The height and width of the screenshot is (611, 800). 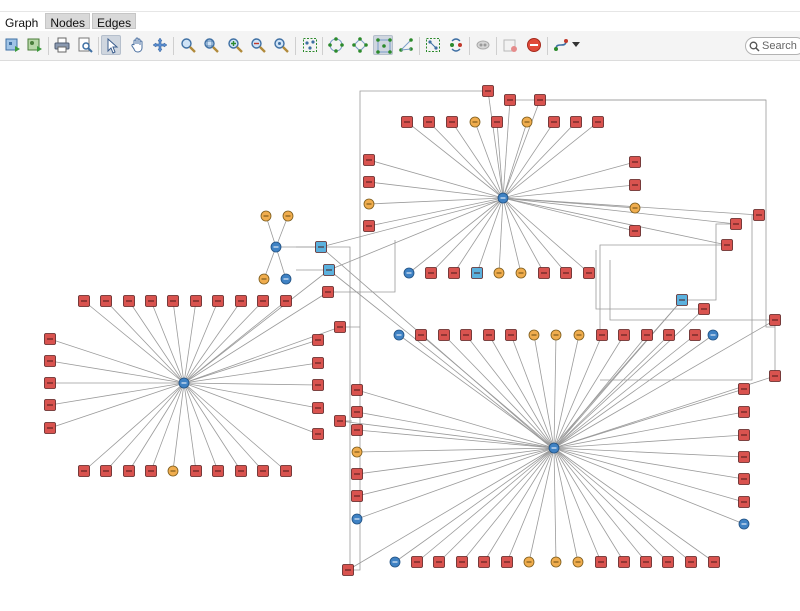 I want to click on tab-edges: Edges, so click(x=114, y=21).